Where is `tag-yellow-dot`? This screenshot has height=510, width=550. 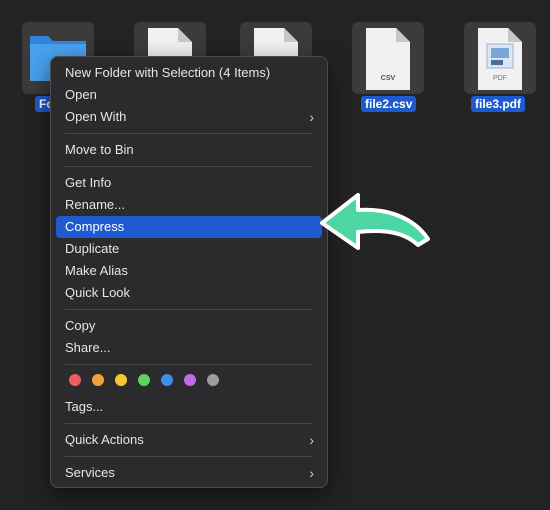
tag-yellow-dot is located at coordinates (121, 380).